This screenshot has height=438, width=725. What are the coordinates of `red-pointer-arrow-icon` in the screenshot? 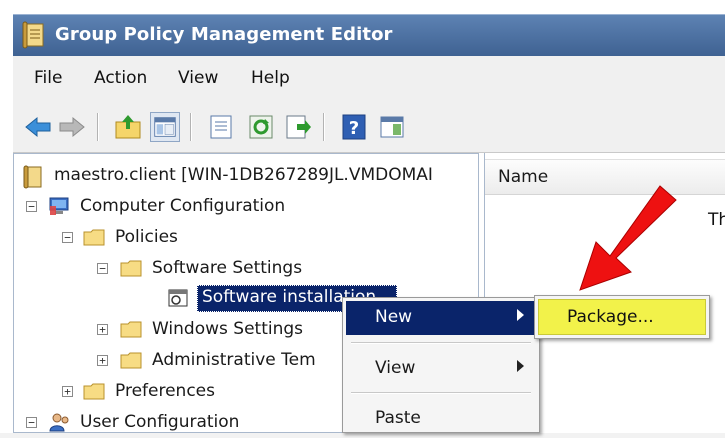 It's located at (628, 238).